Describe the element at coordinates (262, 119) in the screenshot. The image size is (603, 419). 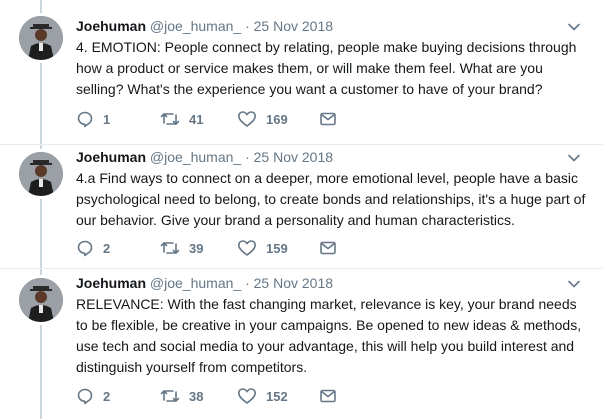
I see `like-button: 169` at that location.